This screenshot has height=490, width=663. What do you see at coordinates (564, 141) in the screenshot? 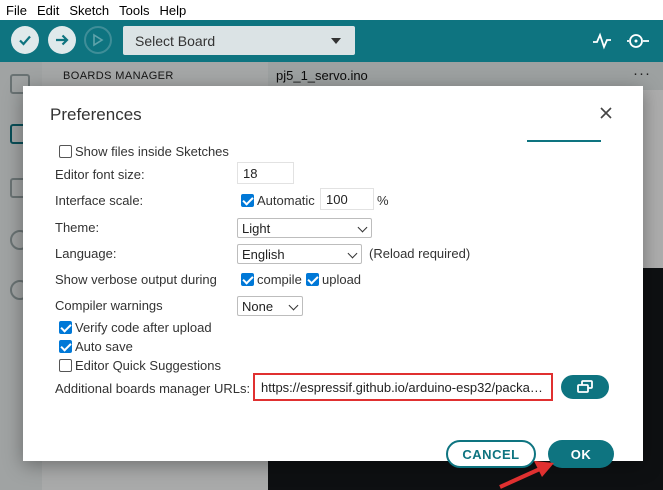
I see `tab-indicator` at bounding box center [564, 141].